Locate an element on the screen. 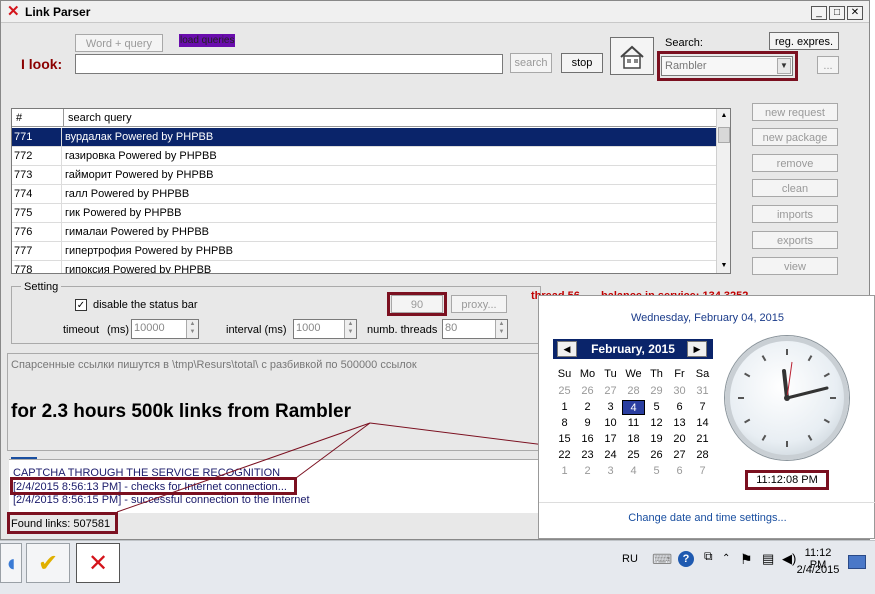 Image resolution: width=875 pixels, height=594 pixels. digital-time: 11:12:08 PM is located at coordinates (787, 480).